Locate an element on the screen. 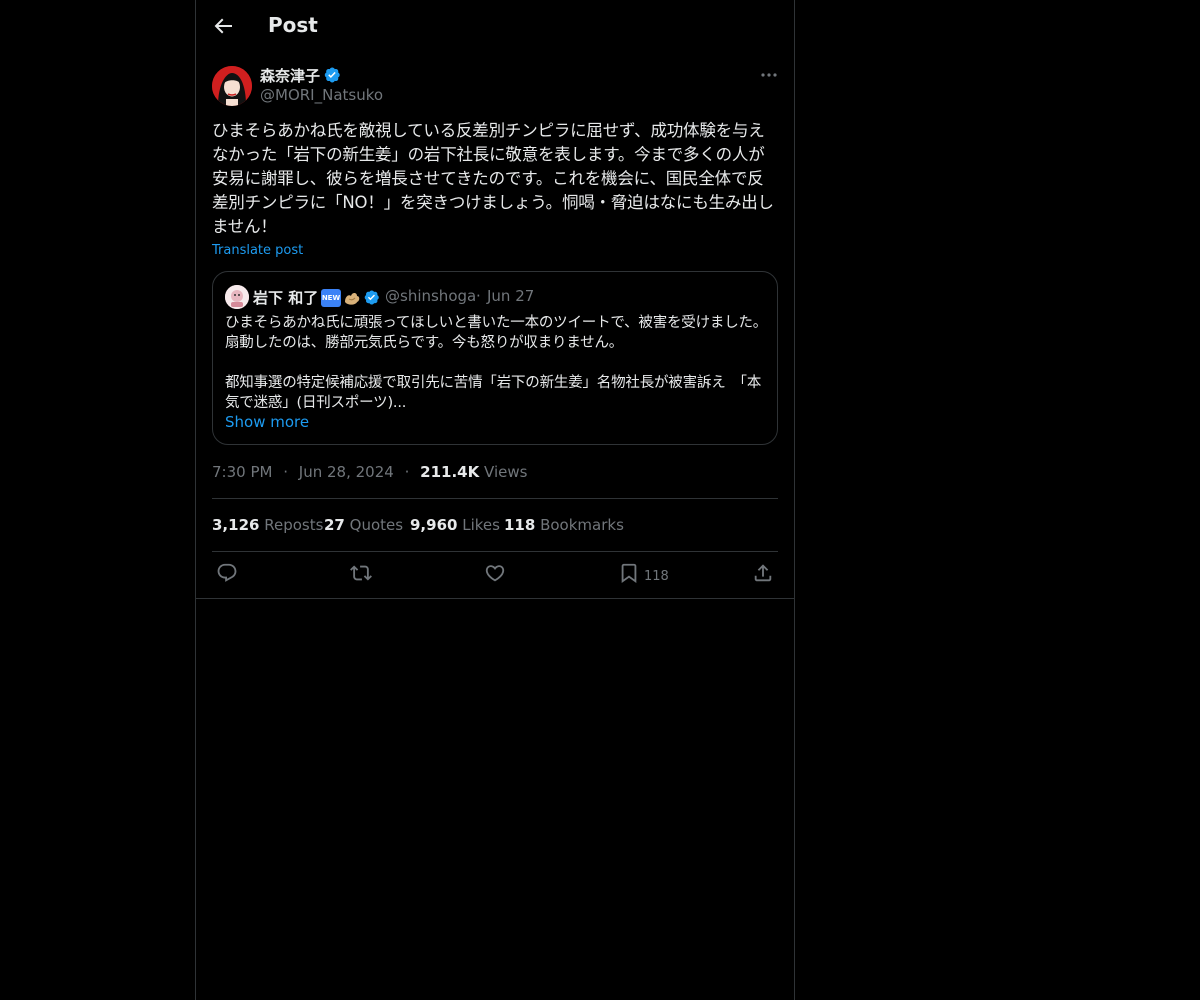 The width and height of the screenshot is (1200, 1000). likes-count: 9,960 is located at coordinates (434, 525).